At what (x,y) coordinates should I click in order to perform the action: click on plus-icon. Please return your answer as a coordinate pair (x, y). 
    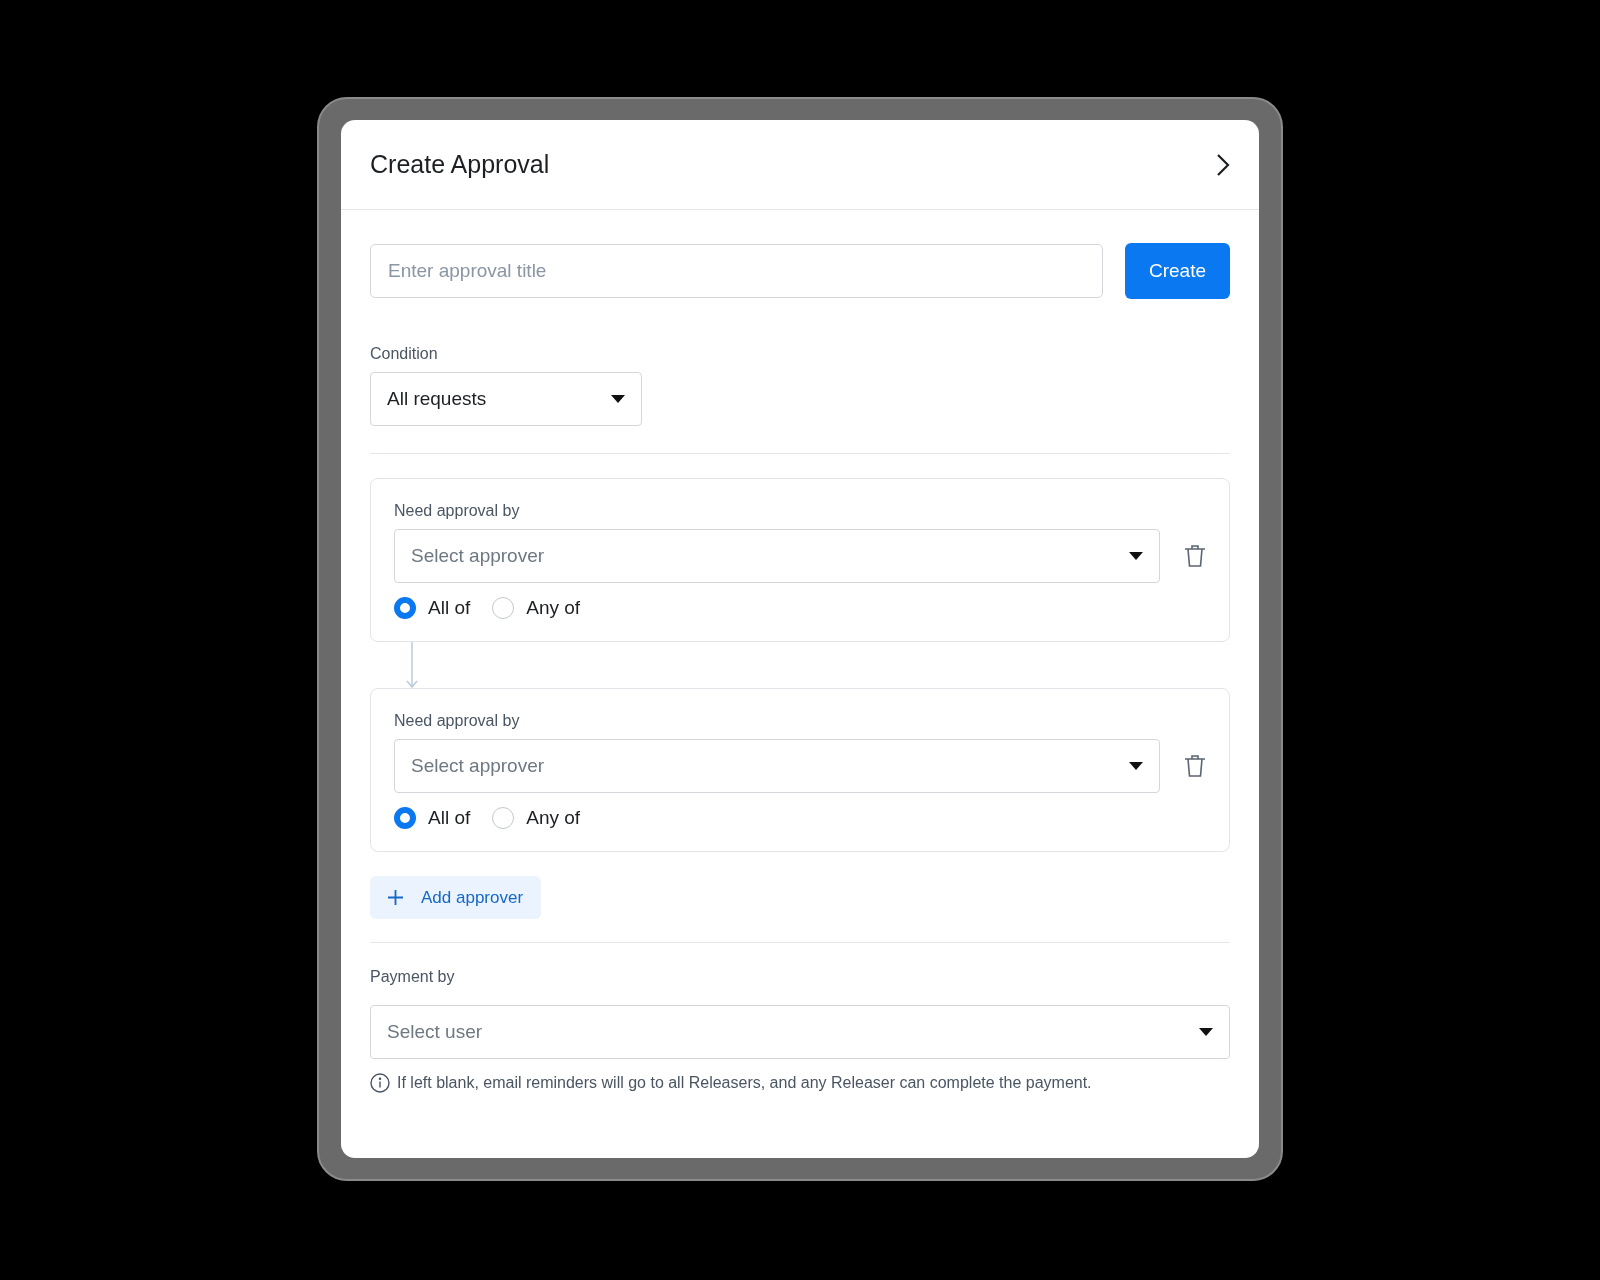
    Looking at the image, I should click on (395, 897).